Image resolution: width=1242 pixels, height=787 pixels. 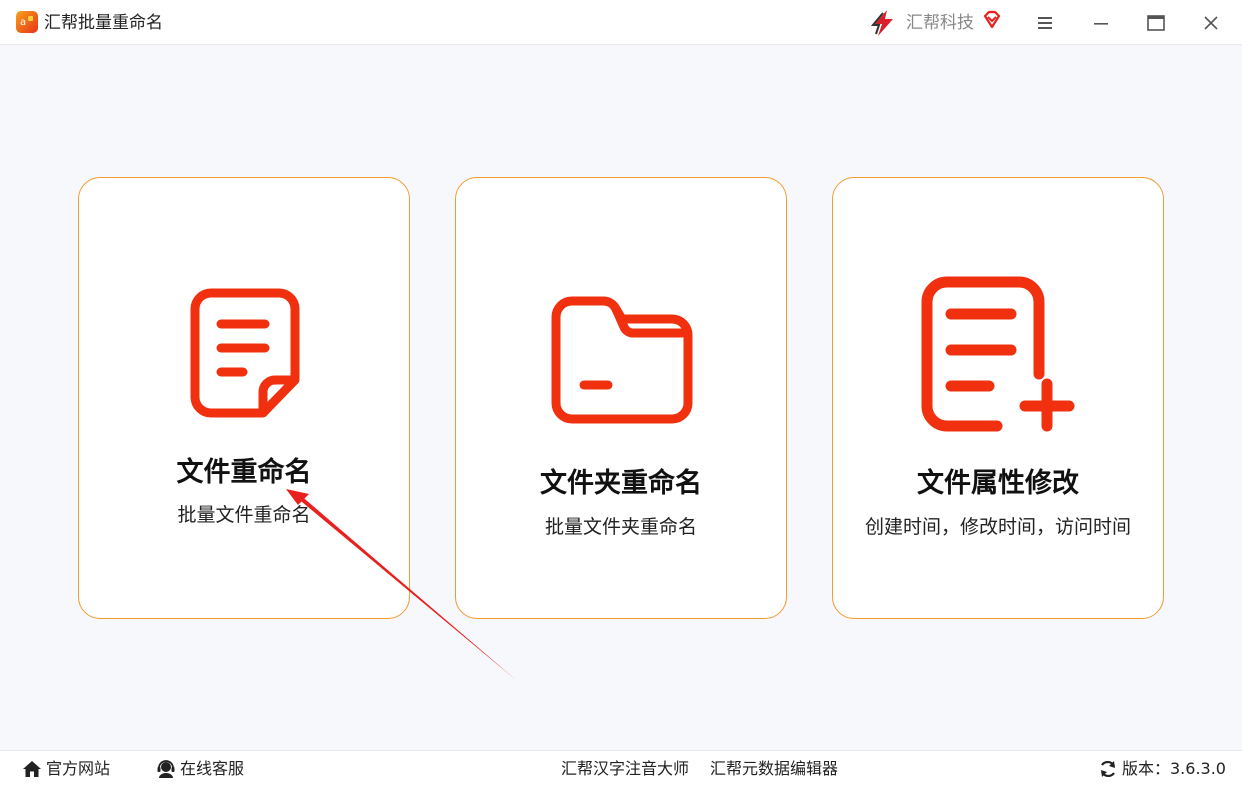 I want to click on hamburger-menu-icon, so click(x=1045, y=23).